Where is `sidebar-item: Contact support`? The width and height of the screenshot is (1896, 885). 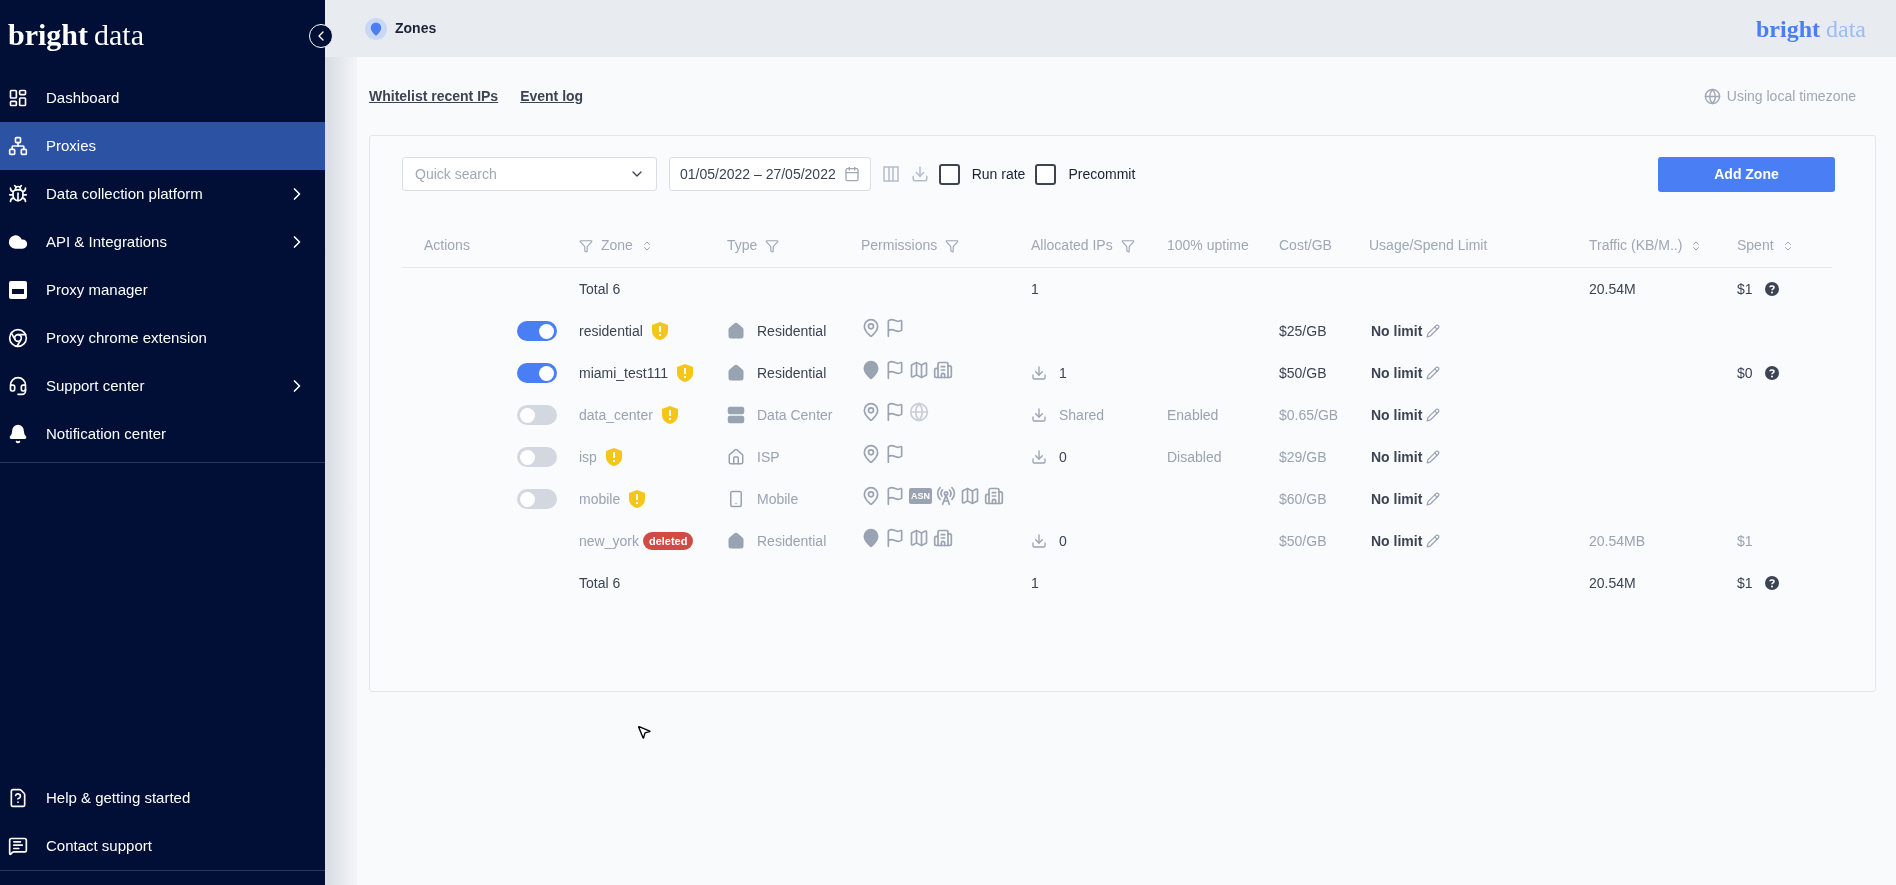 sidebar-item: Contact support is located at coordinates (162, 846).